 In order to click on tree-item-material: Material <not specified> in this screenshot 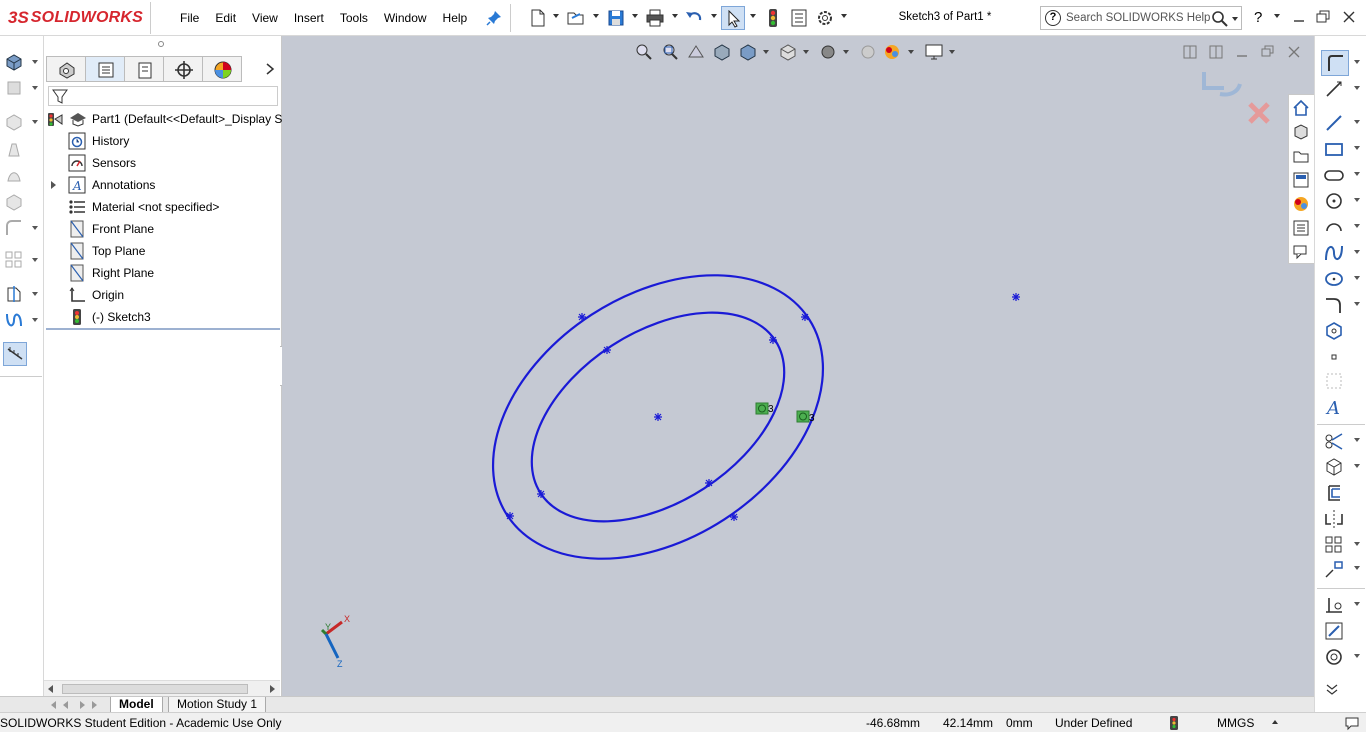, I will do `click(163, 207)`.